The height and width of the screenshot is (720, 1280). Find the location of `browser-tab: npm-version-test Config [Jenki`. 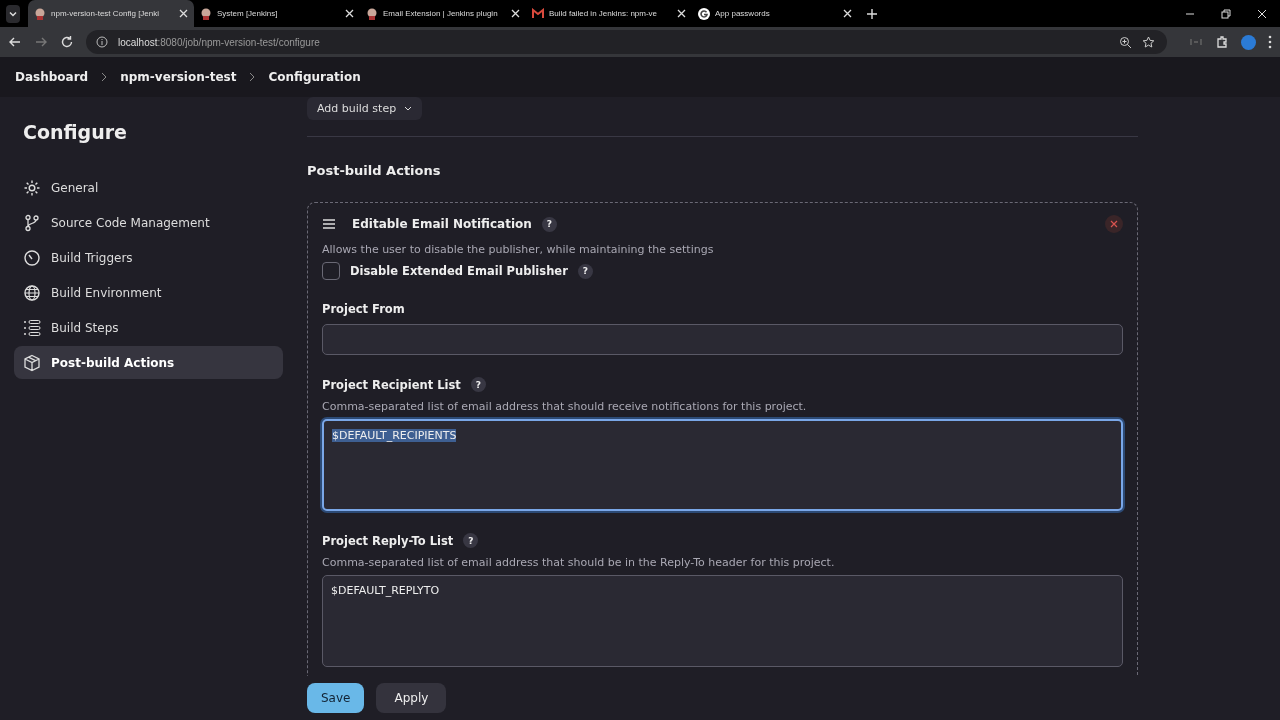

browser-tab: npm-version-test Config [Jenki is located at coordinates (111, 13).